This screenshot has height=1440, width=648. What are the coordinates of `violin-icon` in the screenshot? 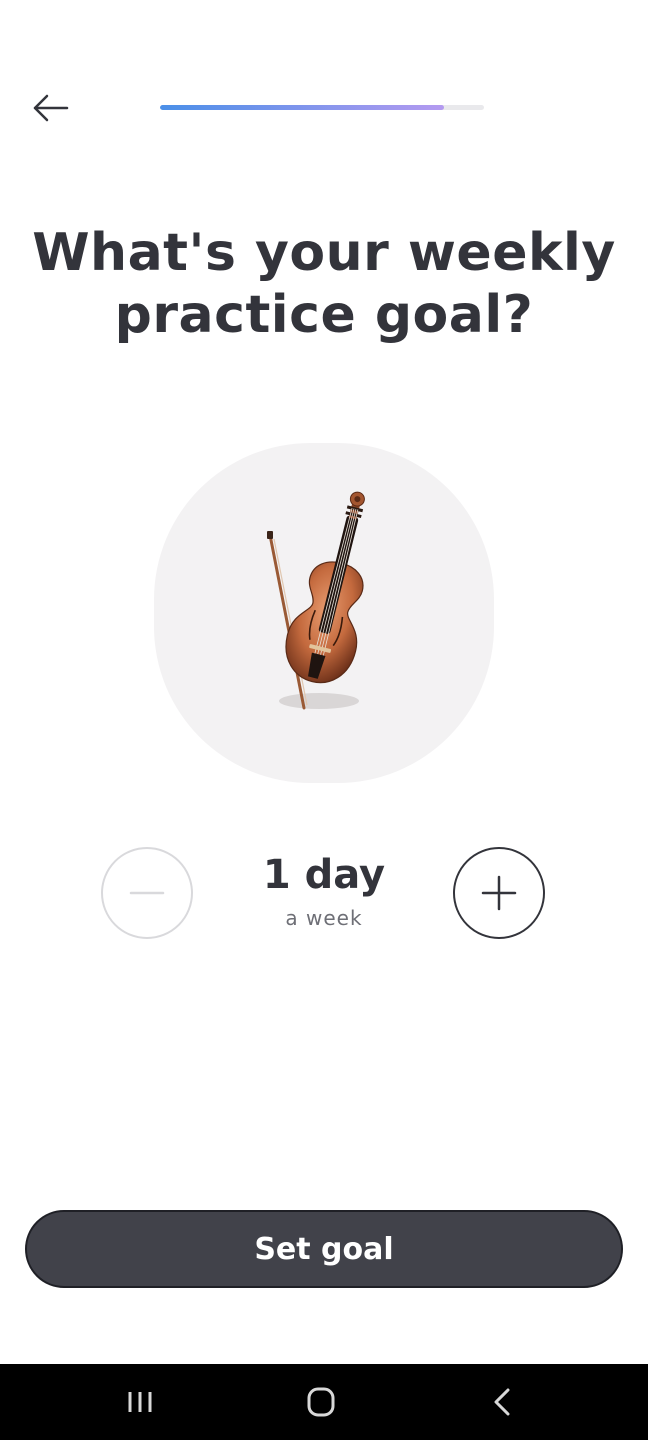 It's located at (316, 600).